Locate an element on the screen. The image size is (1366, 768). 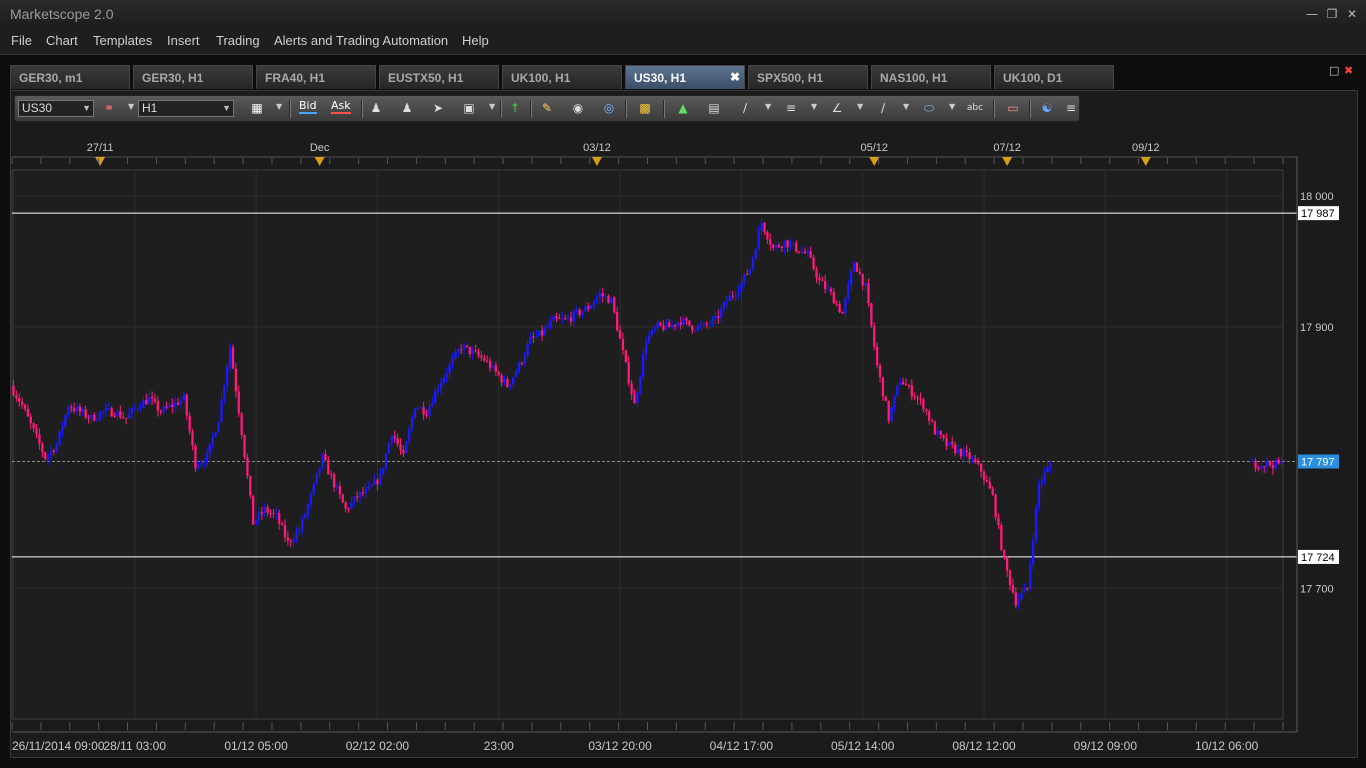
x-tick-label: 02/12 02:00 is located at coordinates (378, 746).